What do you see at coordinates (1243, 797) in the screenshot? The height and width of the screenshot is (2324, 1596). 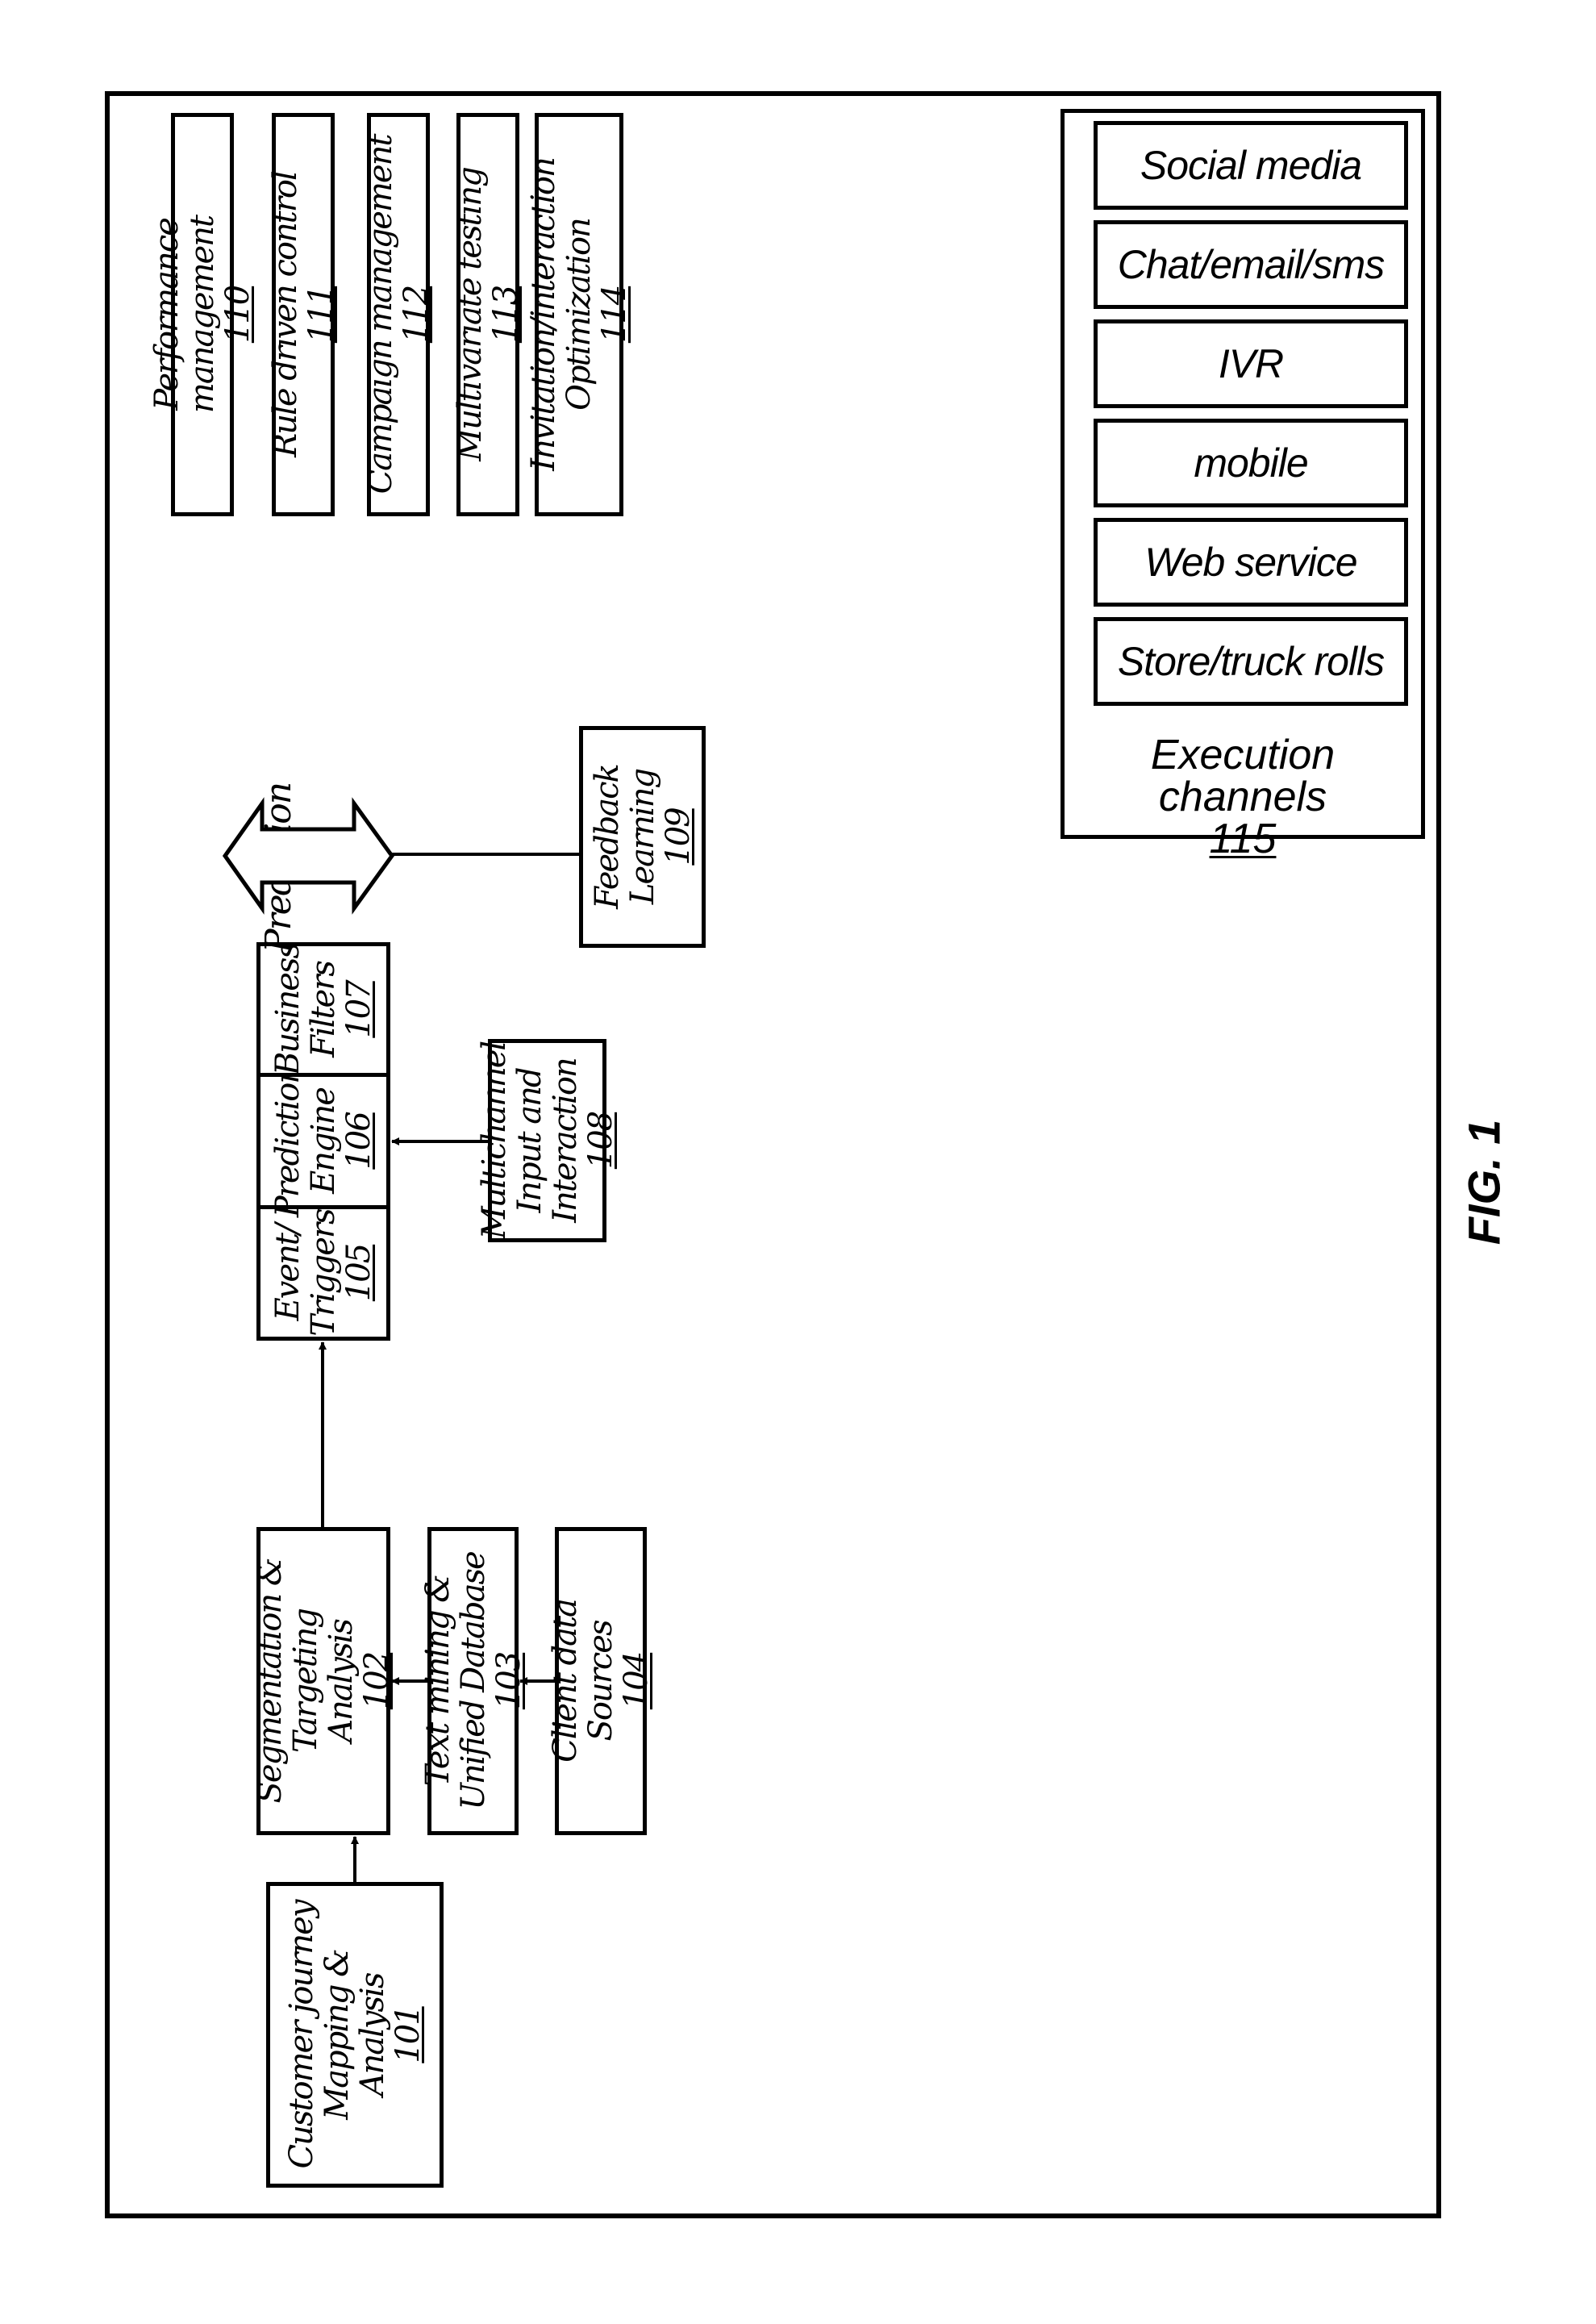 I see `execution-channels-title: Execution channels 115` at bounding box center [1243, 797].